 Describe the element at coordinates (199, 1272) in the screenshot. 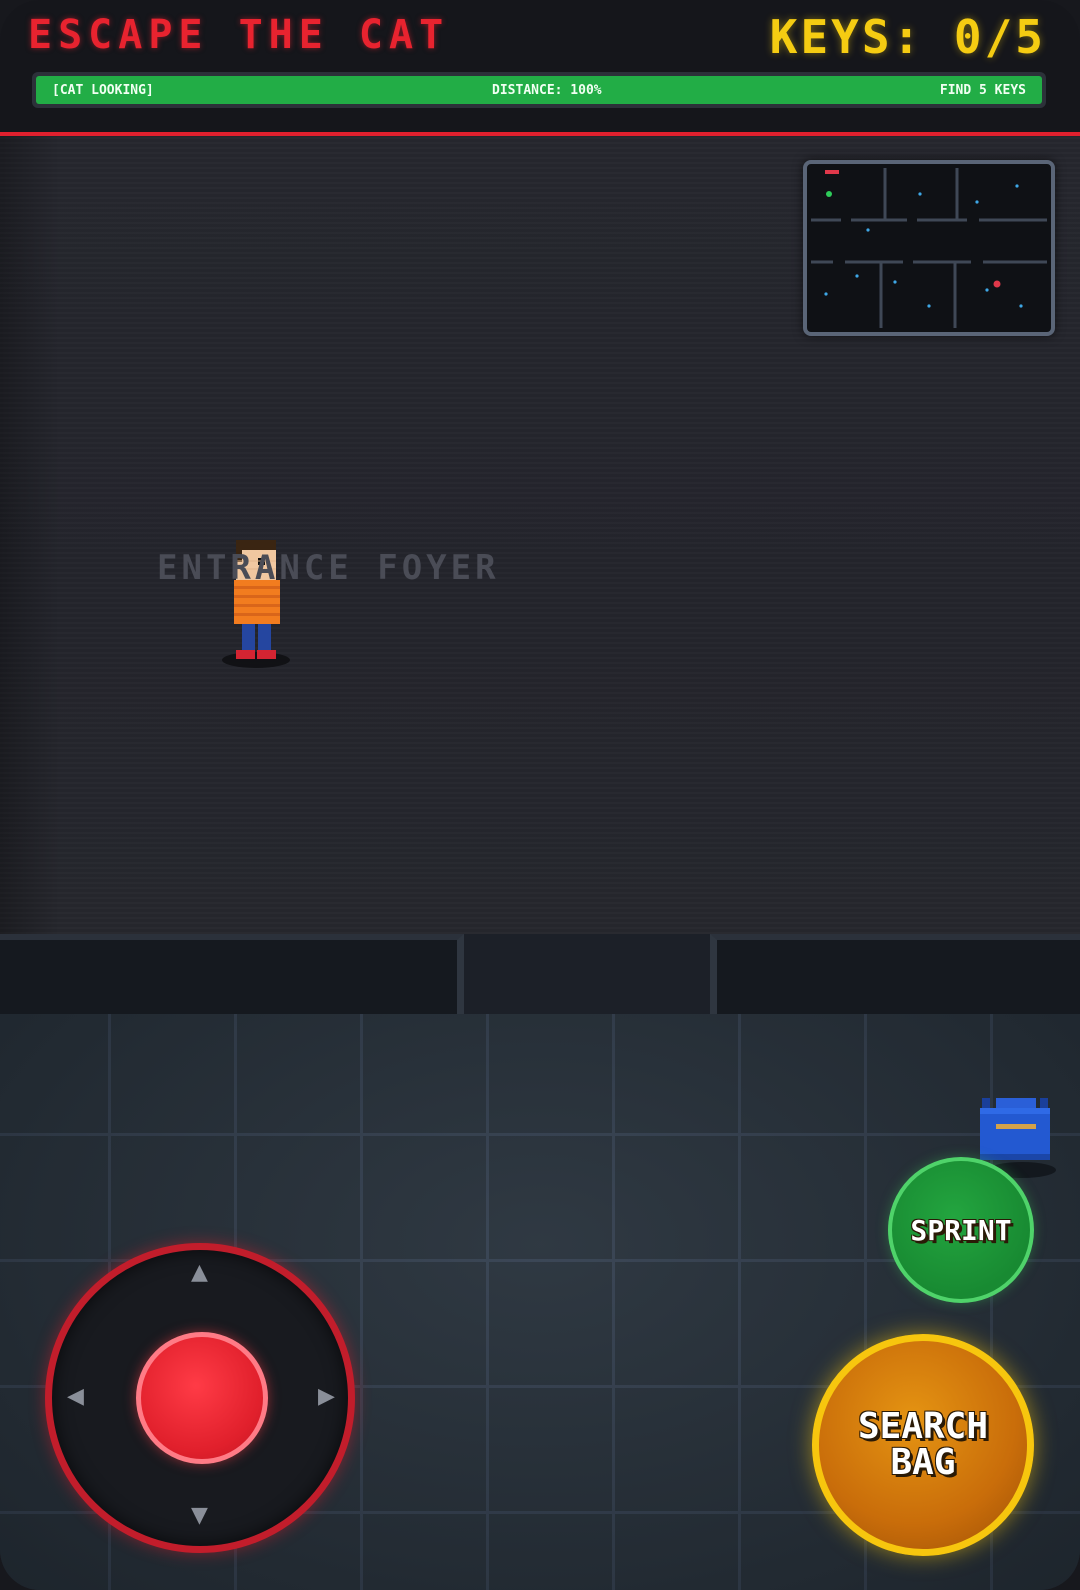

I see `joystick-up-arrow-icon: ▲` at that location.